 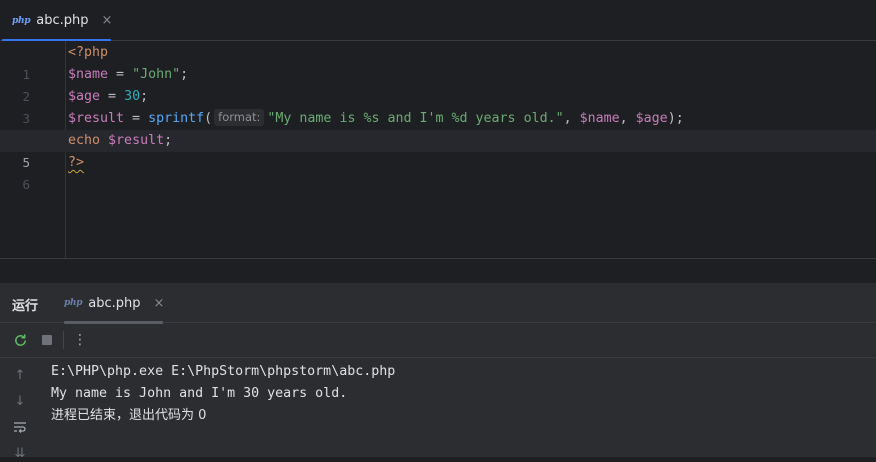 I want to click on run-tool-header: 运行 php abc.php ×, so click(x=438, y=303).